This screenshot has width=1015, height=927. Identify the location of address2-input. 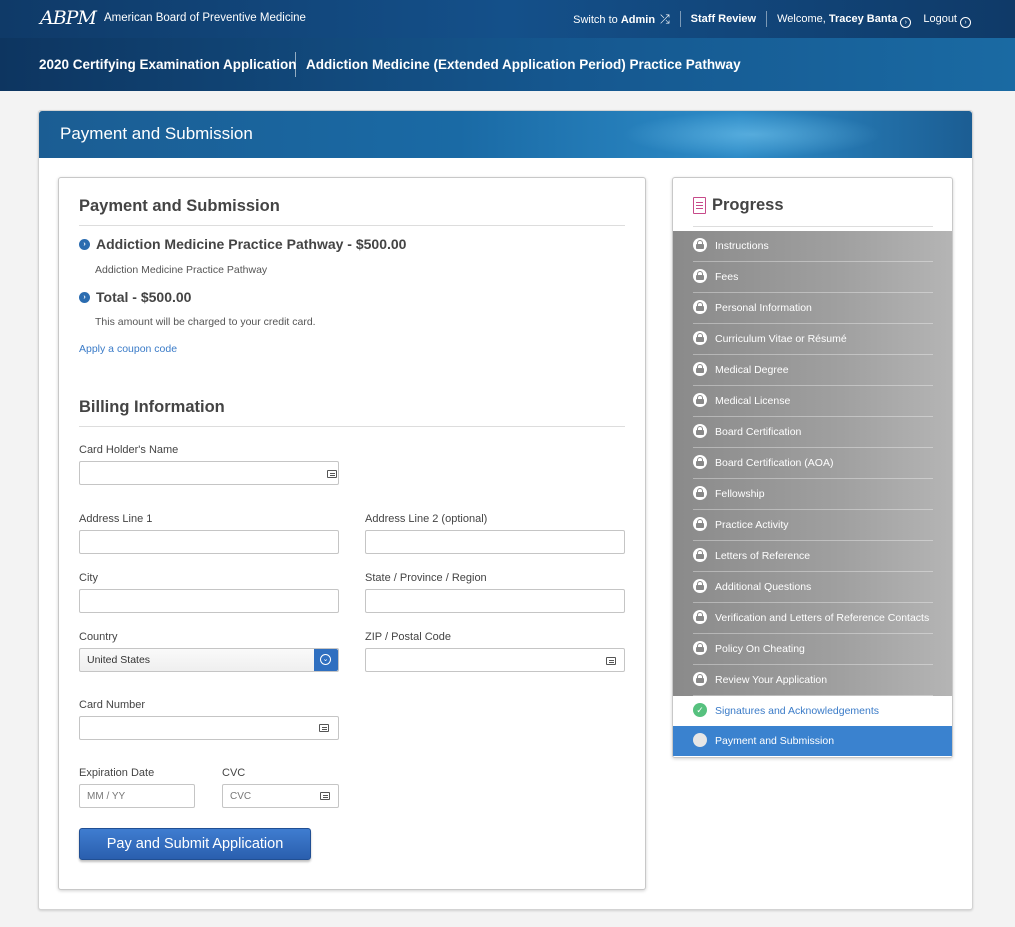
(495, 542).